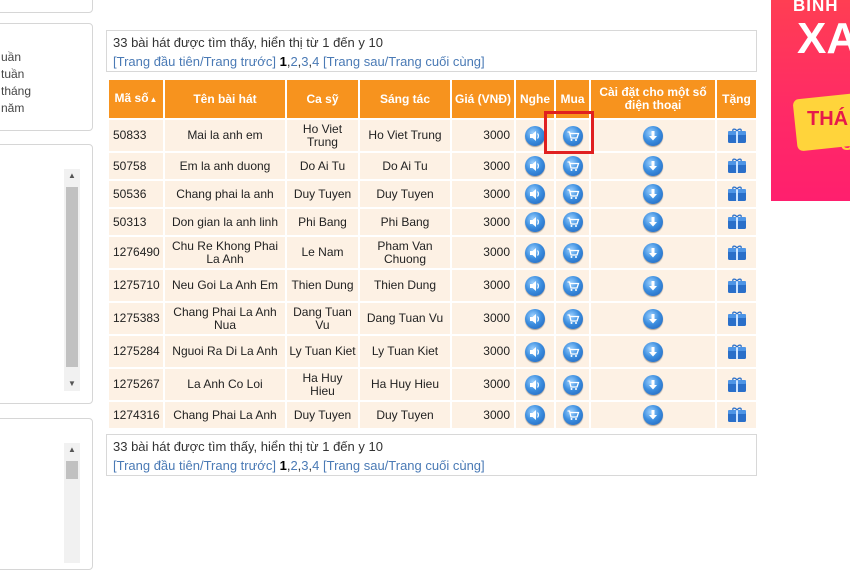  I want to click on sidebar-scrollbar: ▲ ▼, so click(72, 280).